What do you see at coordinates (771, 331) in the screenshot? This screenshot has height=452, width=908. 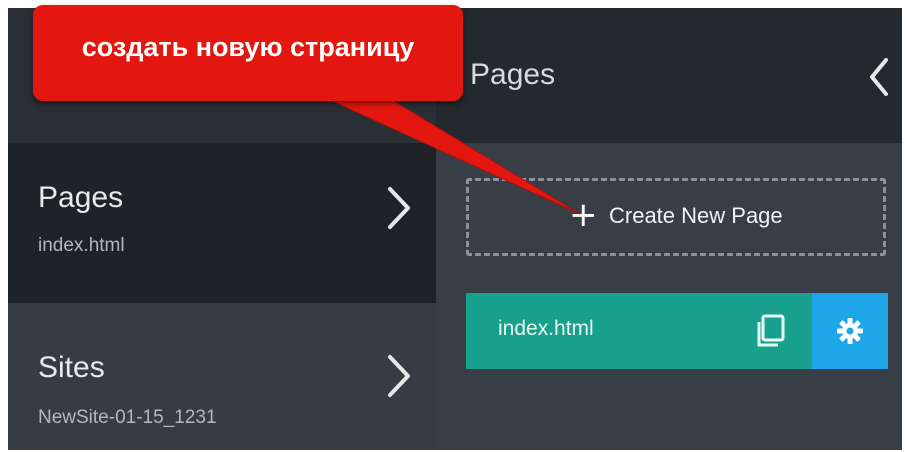 I see `copy-icon` at bounding box center [771, 331].